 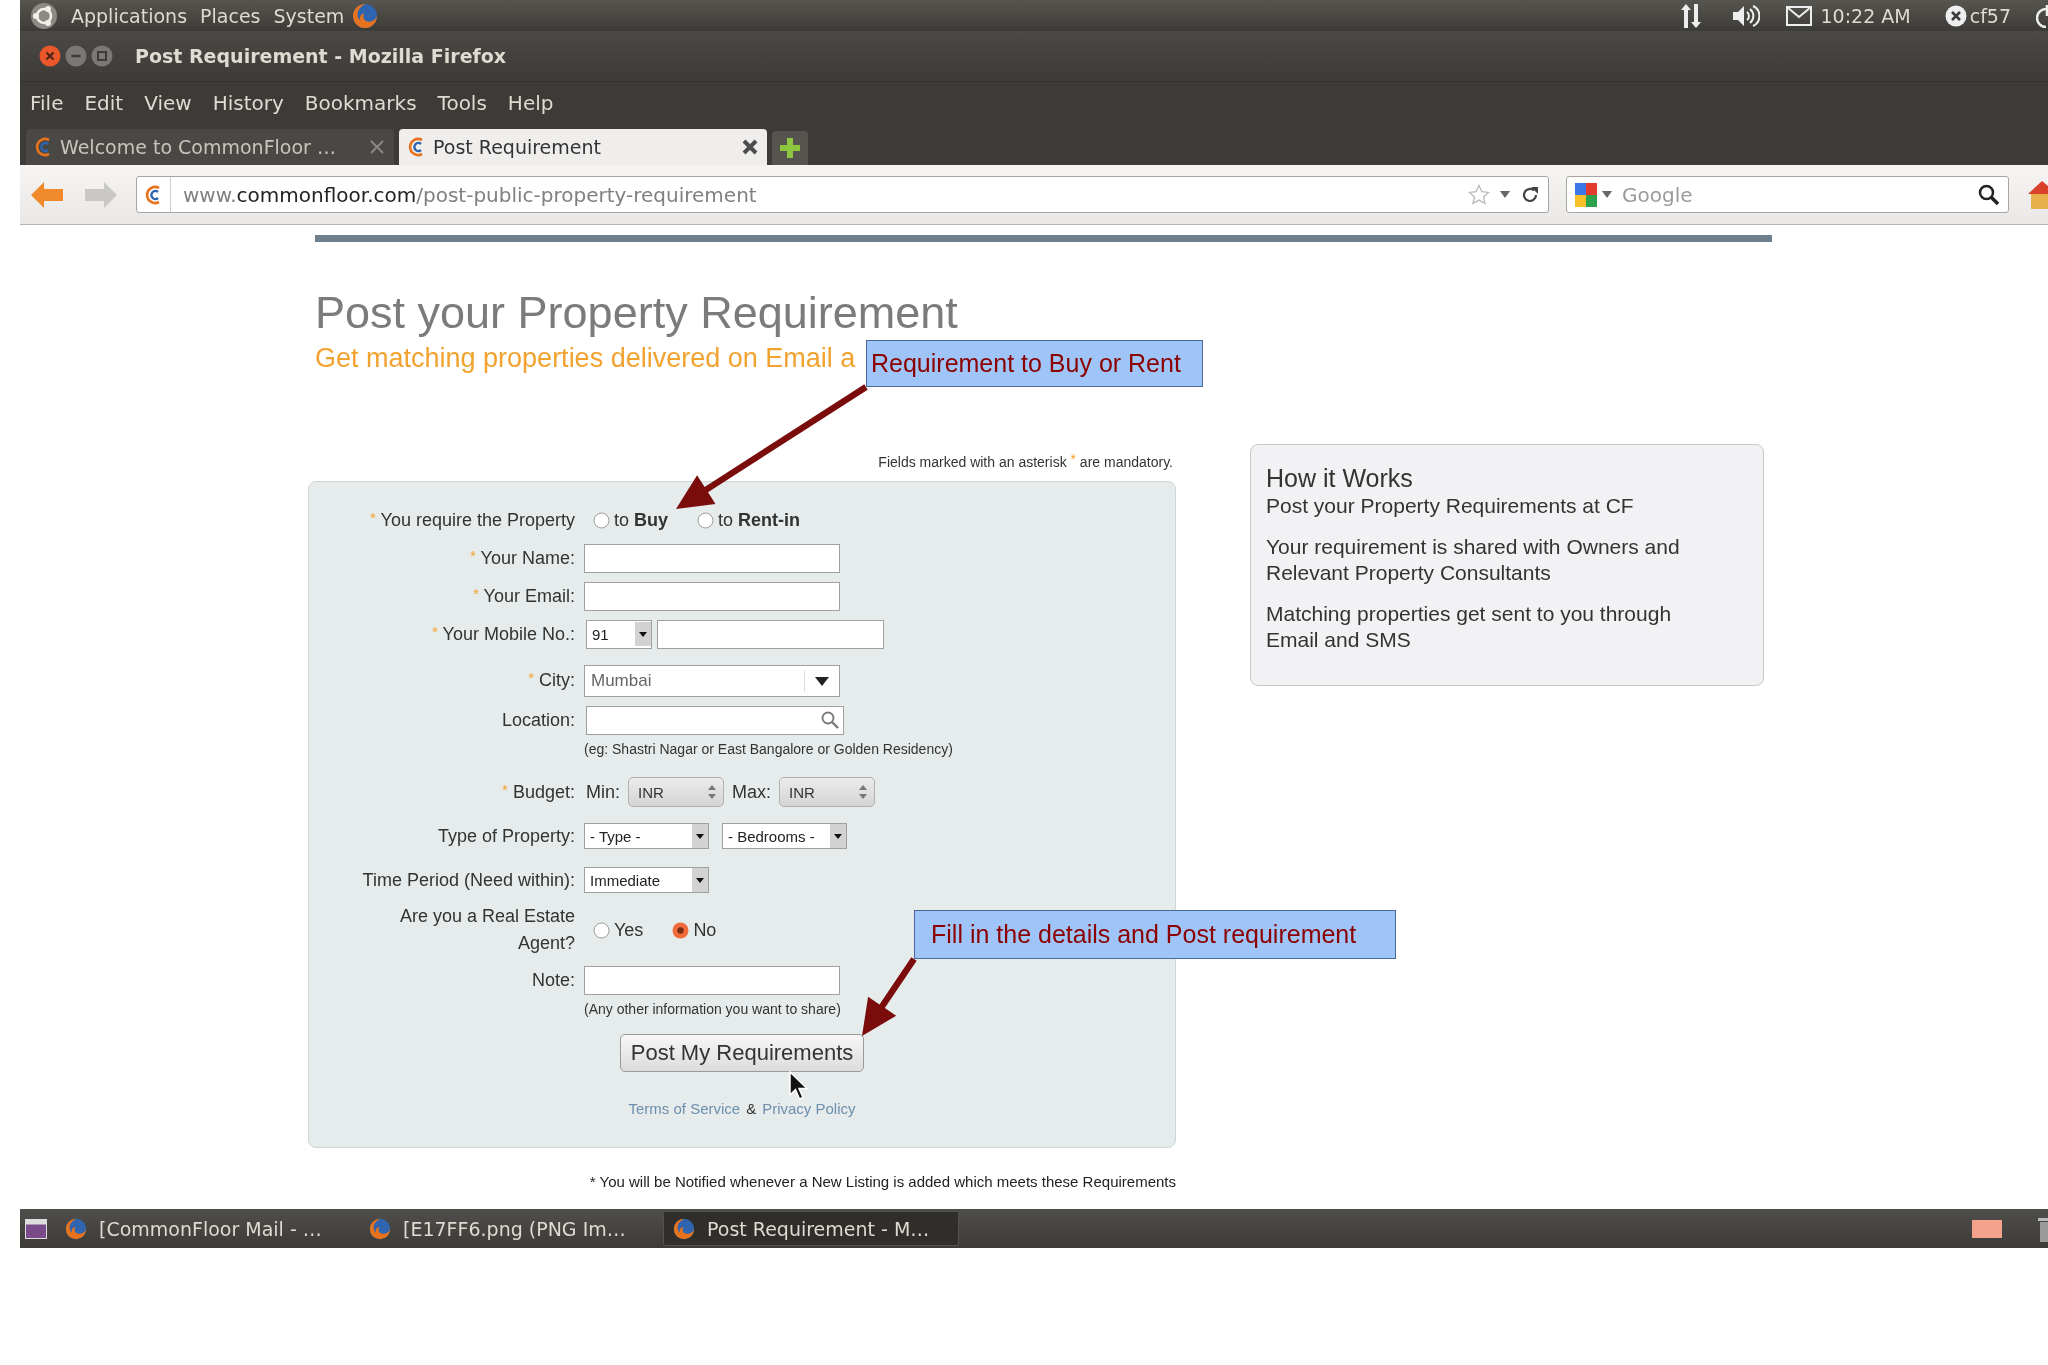 I want to click on back-arrow-icon, so click(x=47, y=194).